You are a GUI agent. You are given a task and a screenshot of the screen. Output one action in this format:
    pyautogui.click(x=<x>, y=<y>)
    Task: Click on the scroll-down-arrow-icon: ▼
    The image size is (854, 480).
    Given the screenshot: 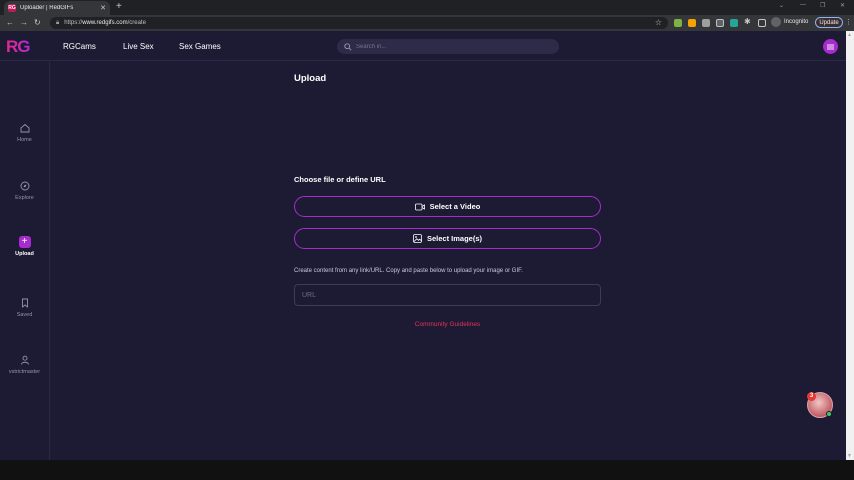 What is the action you would take?
    pyautogui.click(x=849, y=456)
    